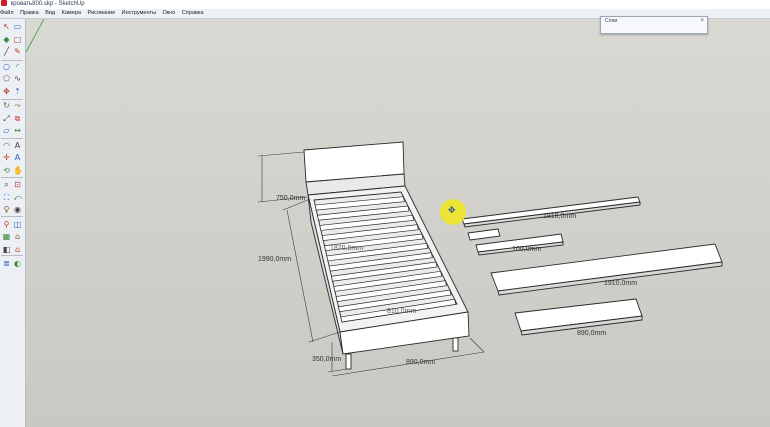  I want to click on menu-edit: Правка, so click(29, 13).